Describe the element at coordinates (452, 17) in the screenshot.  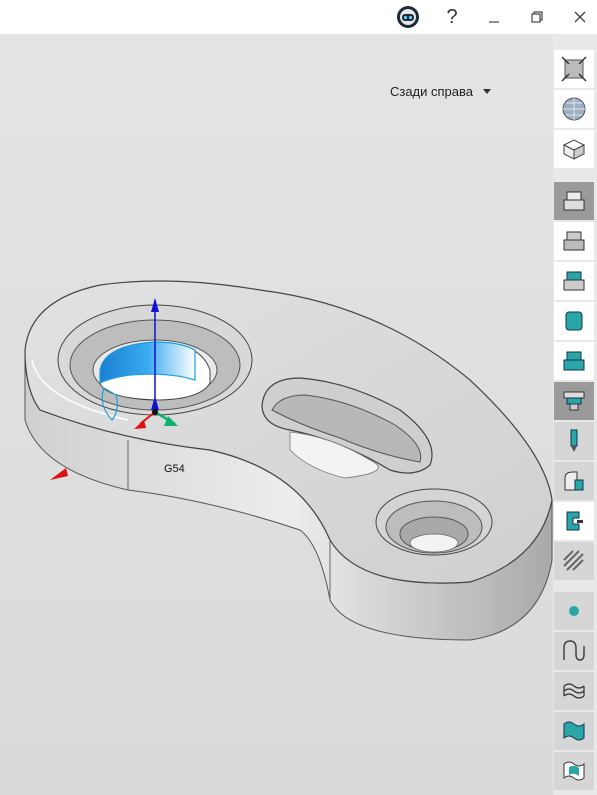
I see `help-button: ?` at that location.